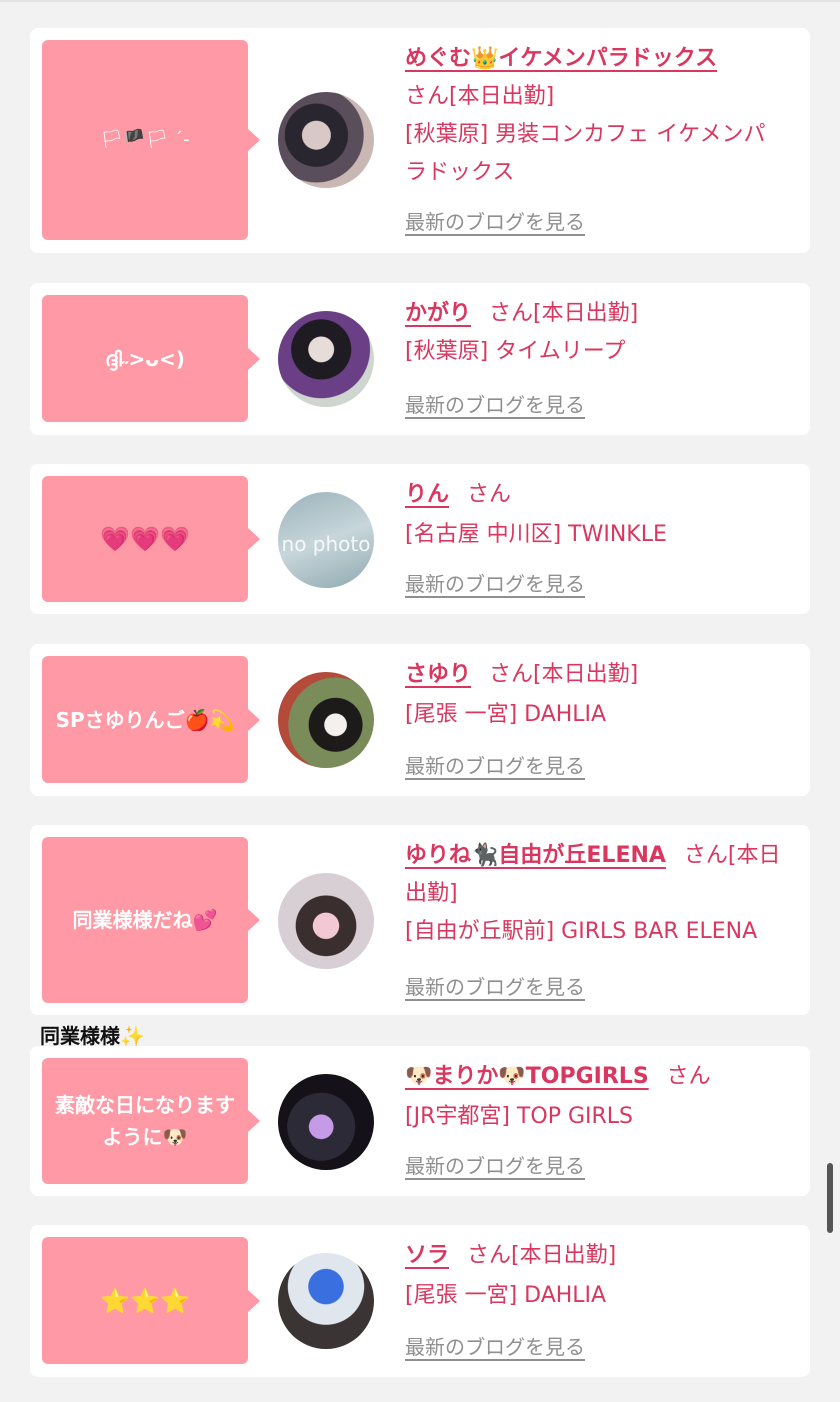 Image resolution: width=840 pixels, height=1402 pixels. What do you see at coordinates (438, 313) in the screenshot?
I see `cast-name-link: かがり` at bounding box center [438, 313].